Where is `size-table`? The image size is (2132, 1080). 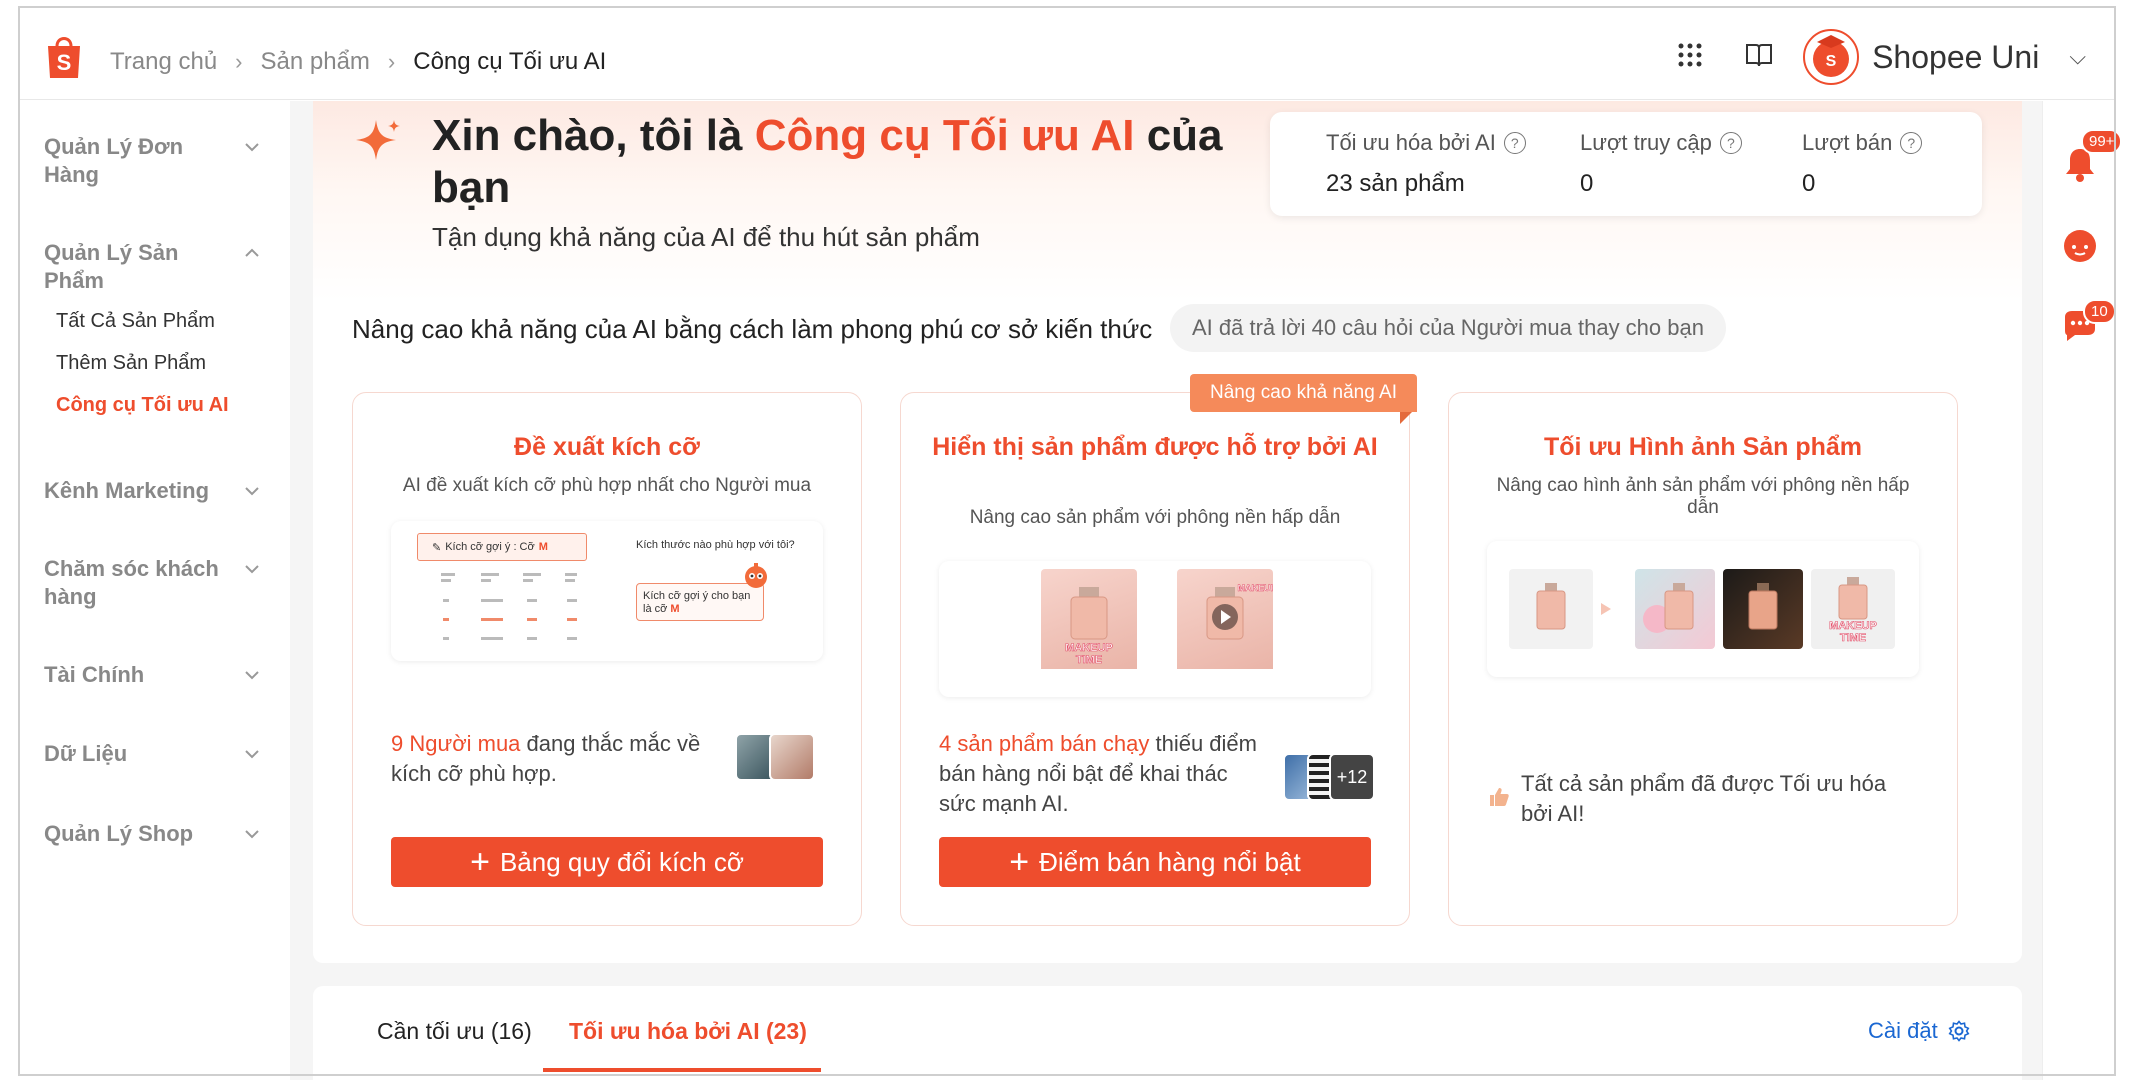 size-table is located at coordinates (509, 606).